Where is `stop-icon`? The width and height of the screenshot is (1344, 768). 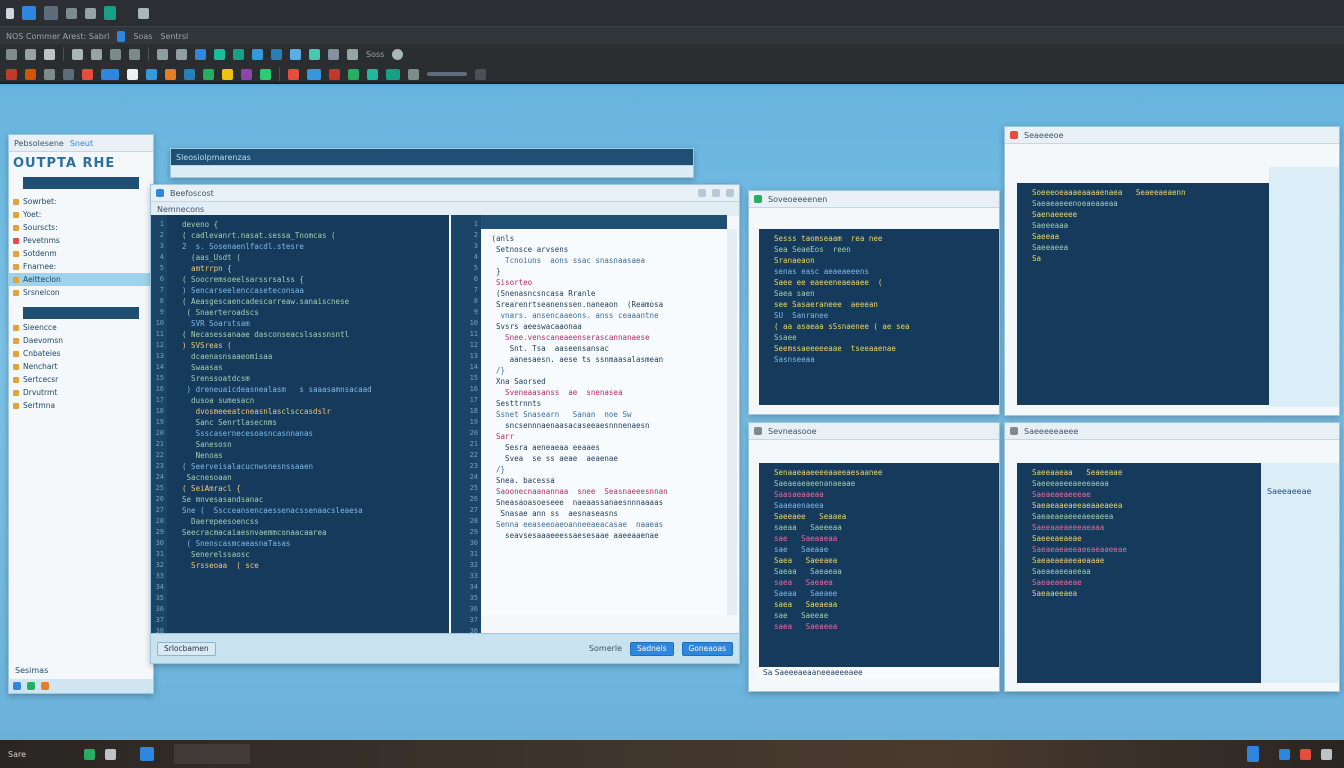
stop-icon is located at coordinates (238, 54).